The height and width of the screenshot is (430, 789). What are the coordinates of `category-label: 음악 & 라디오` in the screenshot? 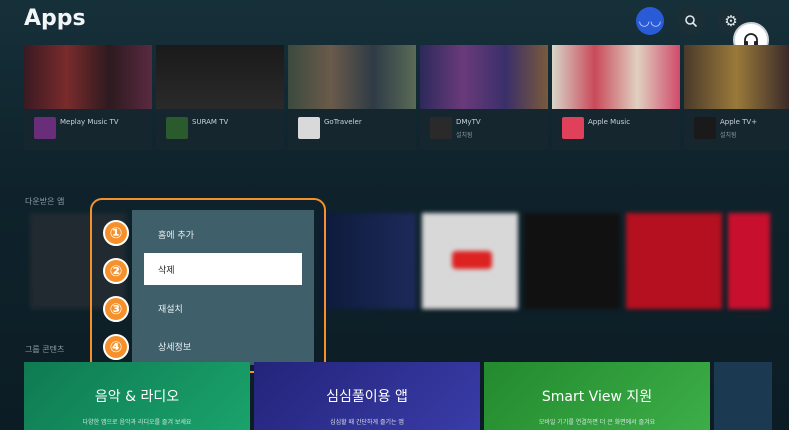 It's located at (137, 397).